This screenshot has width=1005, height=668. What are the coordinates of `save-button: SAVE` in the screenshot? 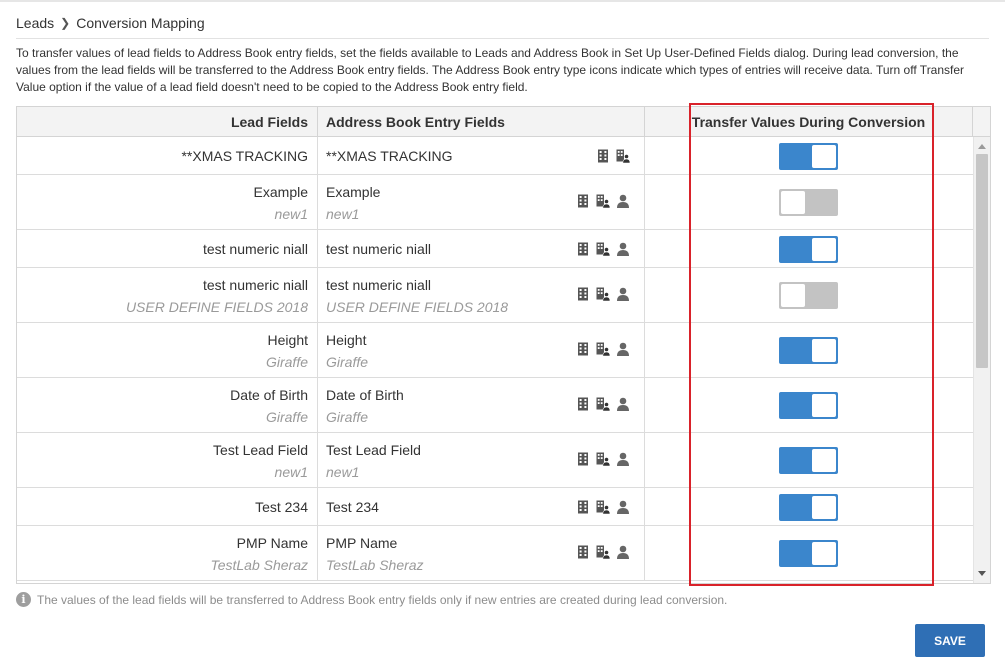 It's located at (950, 640).